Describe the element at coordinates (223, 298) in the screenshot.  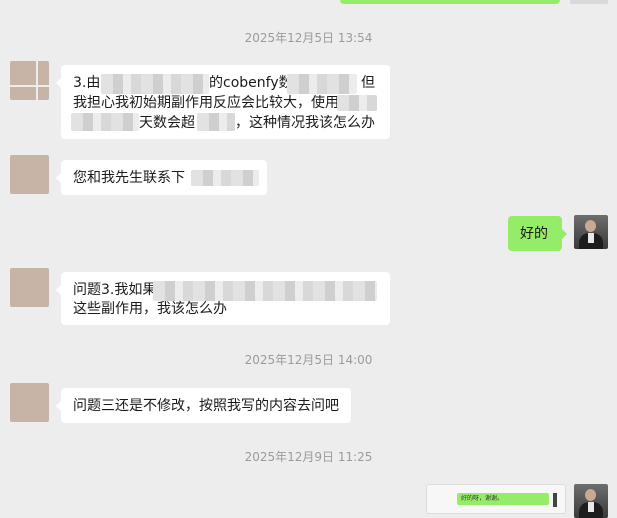
I see `message-bubble: 问题3.我如果 这些副作用，我该怎么办` at that location.